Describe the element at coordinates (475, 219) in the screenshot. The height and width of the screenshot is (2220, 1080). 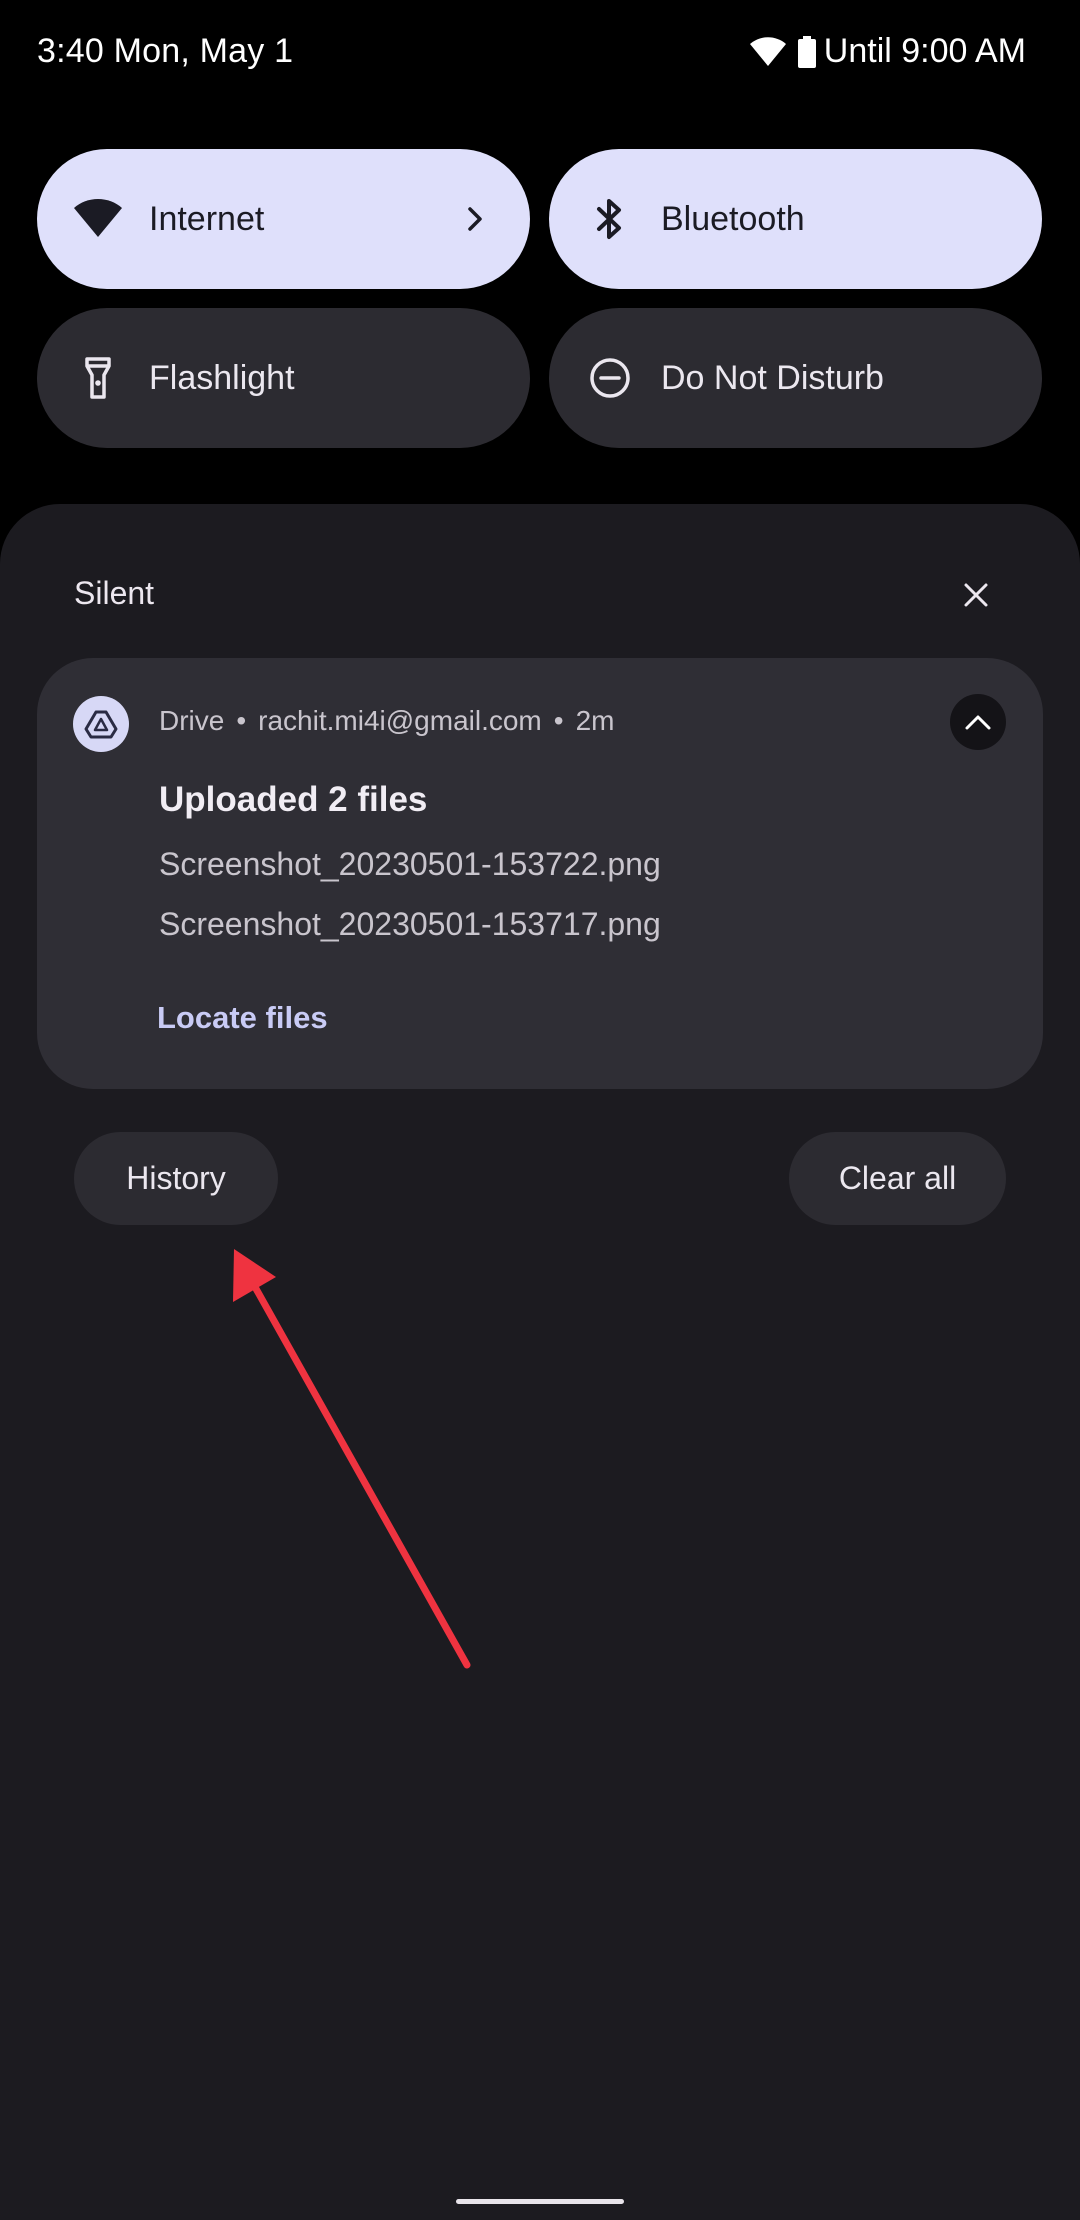
I see `chevron-right-icon` at that location.